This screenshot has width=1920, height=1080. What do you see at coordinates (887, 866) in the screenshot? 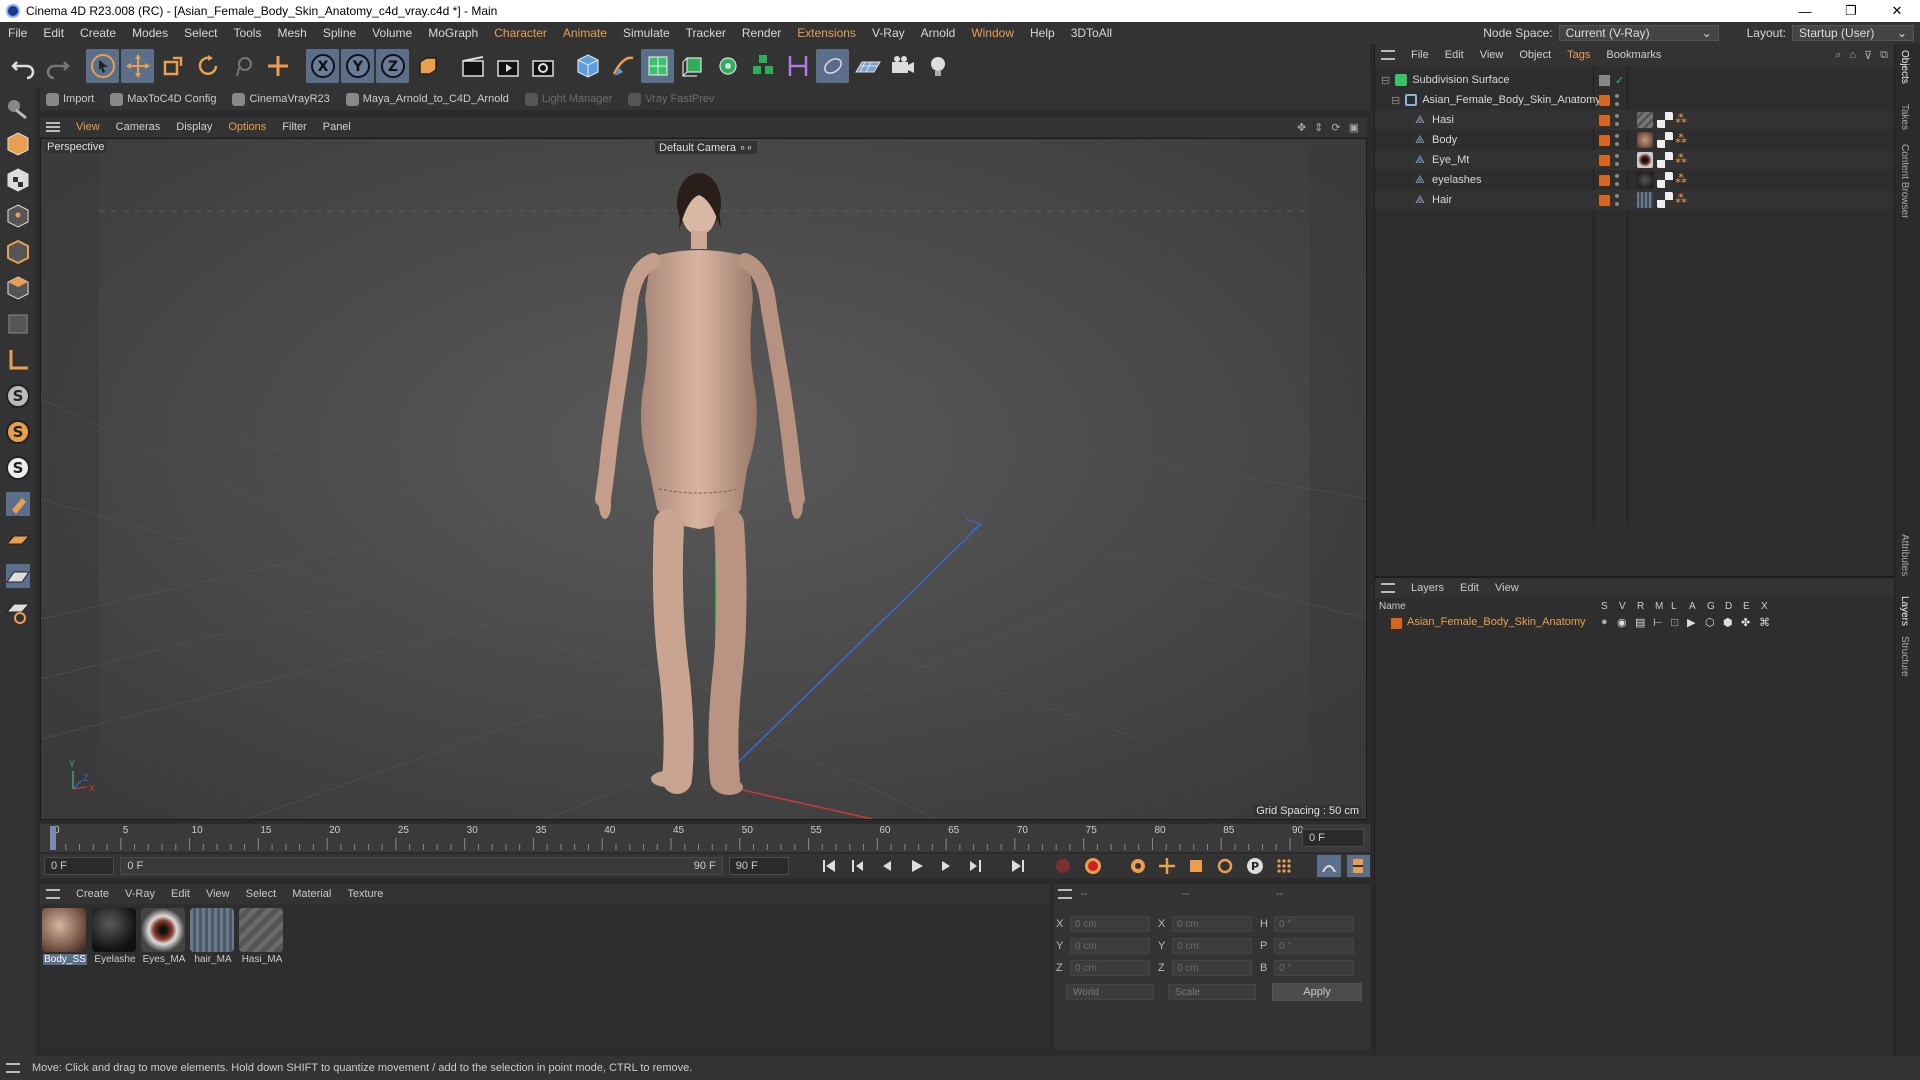
I see `previous-frame-button` at bounding box center [887, 866].